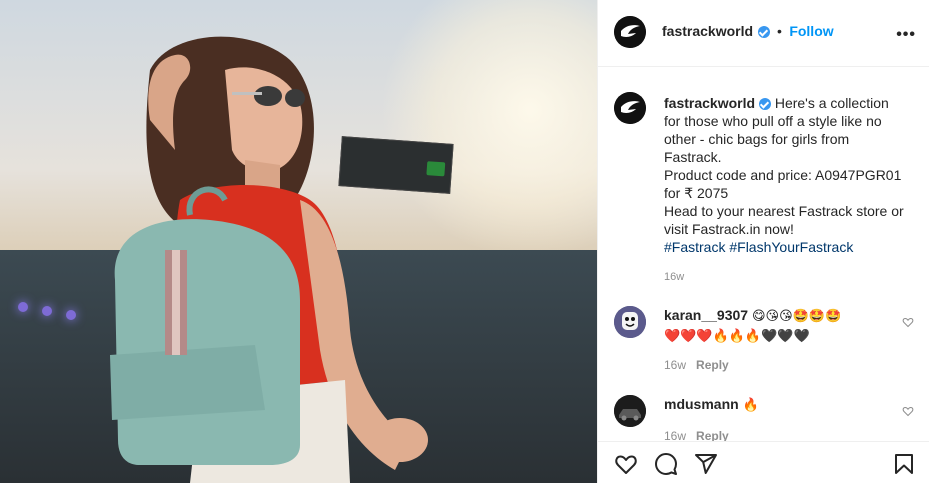 Image resolution: width=929 pixels, height=484 pixels. What do you see at coordinates (831, 103) in the screenshot?
I see `caption-line: Here's a collection` at bounding box center [831, 103].